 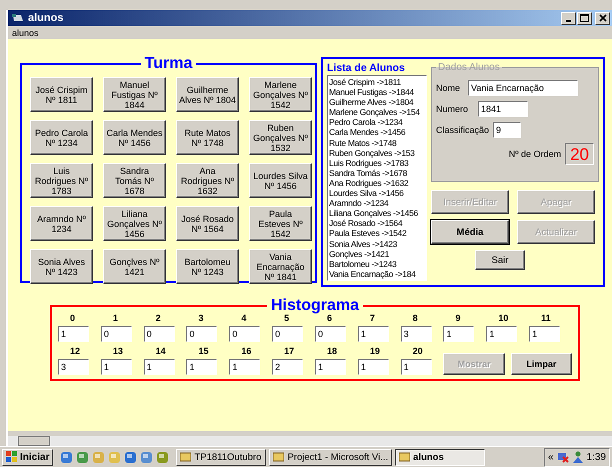 I want to click on student-button: Marlene Gonçalves Nº 1542, so click(x=280, y=94).